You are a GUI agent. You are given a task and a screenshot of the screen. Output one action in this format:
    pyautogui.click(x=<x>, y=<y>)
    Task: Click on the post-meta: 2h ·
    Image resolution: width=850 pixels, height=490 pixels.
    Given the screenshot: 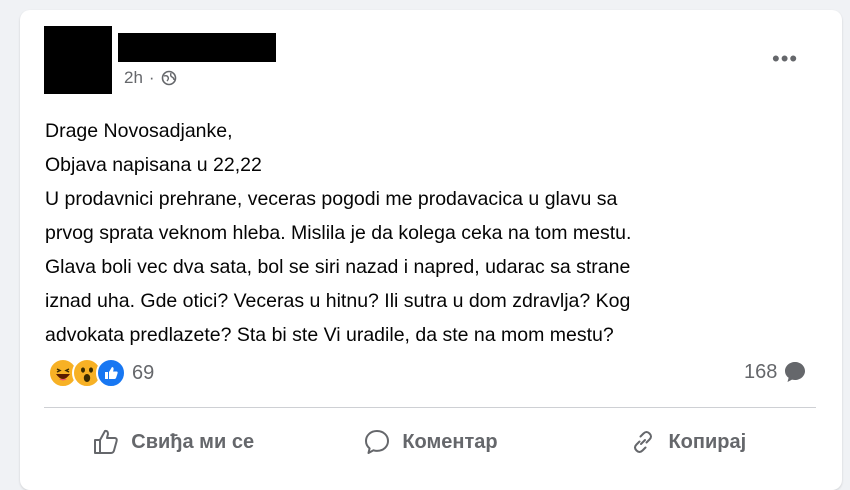 What is the action you would take?
    pyautogui.click(x=150, y=78)
    